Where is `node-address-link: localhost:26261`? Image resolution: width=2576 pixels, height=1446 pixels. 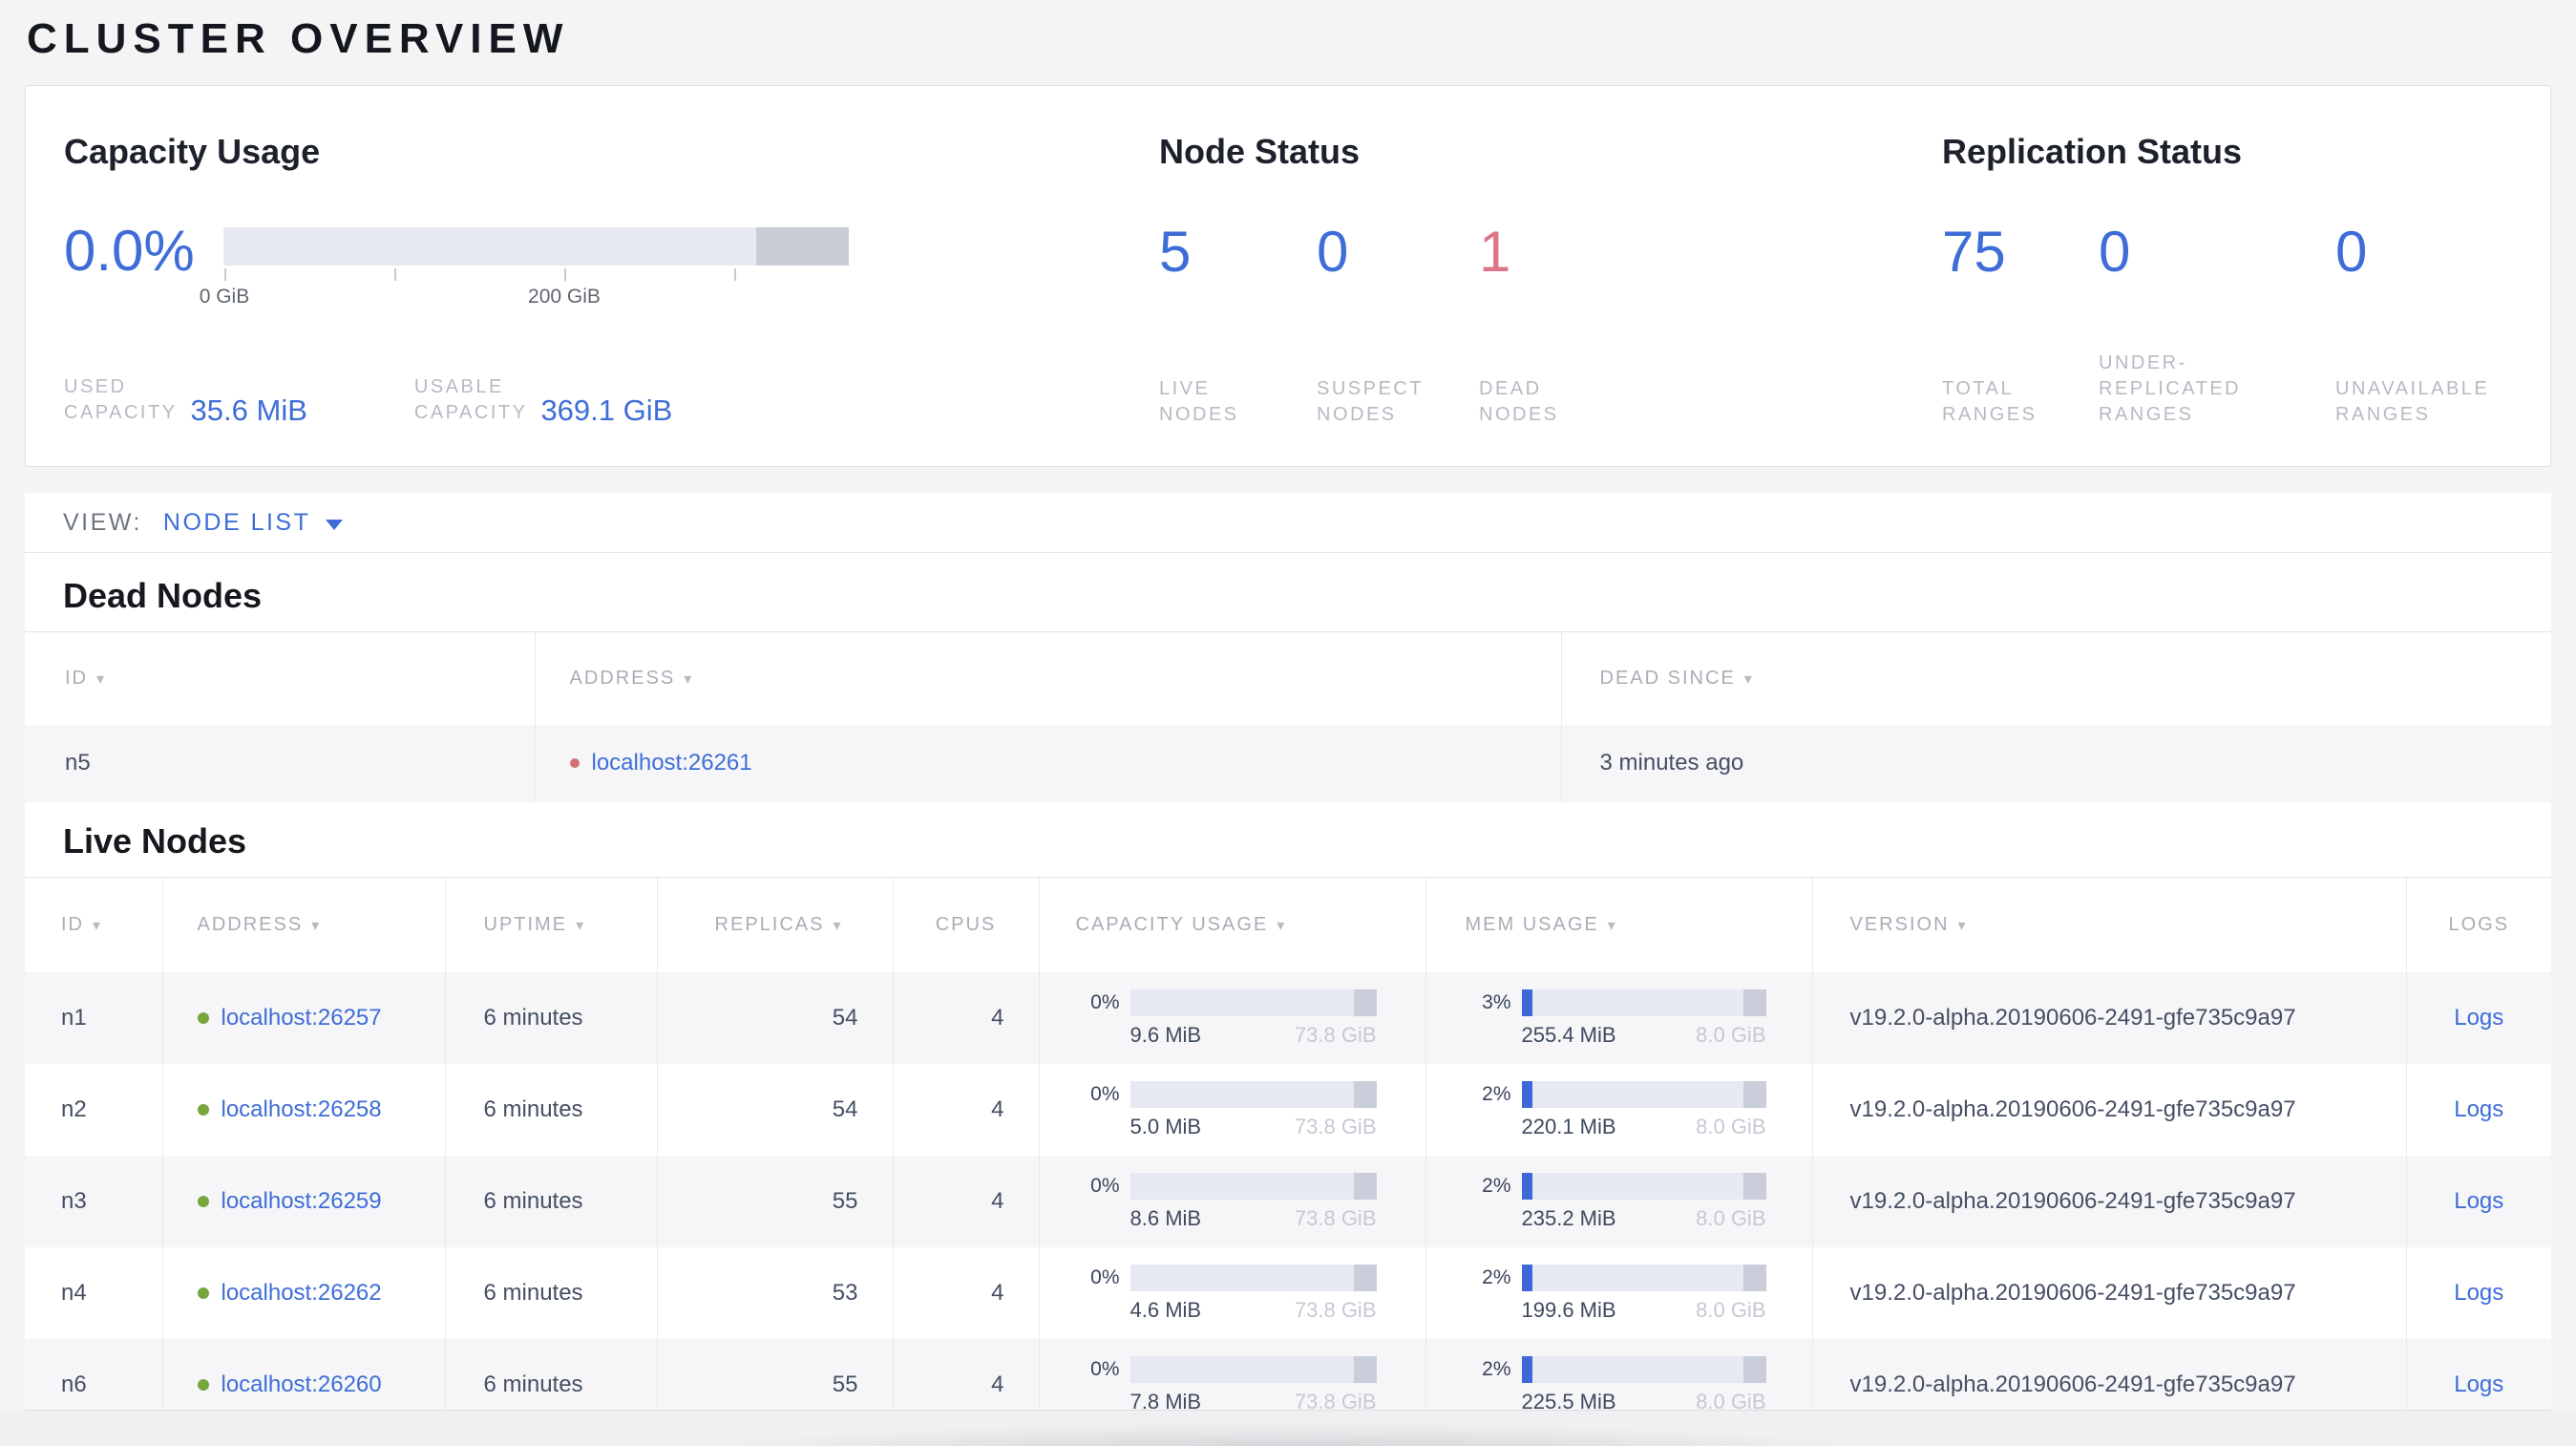 node-address-link: localhost:26261 is located at coordinates (672, 763).